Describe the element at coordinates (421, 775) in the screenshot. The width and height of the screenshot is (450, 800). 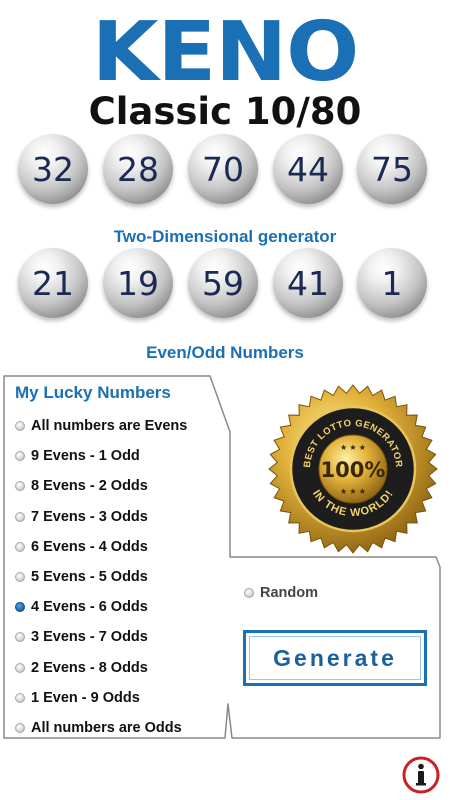
I see `info-icon` at that location.